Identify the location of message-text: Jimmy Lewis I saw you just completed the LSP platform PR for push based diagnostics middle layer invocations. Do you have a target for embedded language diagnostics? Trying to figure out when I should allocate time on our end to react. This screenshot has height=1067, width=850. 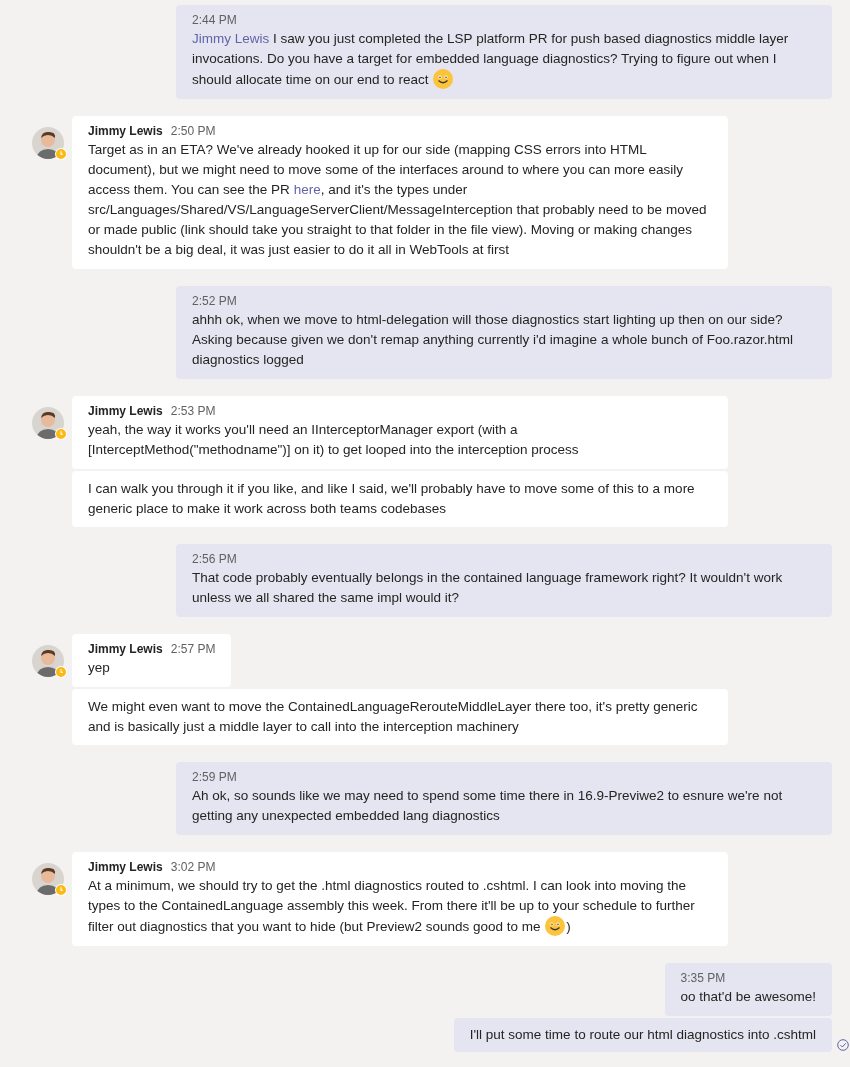
(491, 60).